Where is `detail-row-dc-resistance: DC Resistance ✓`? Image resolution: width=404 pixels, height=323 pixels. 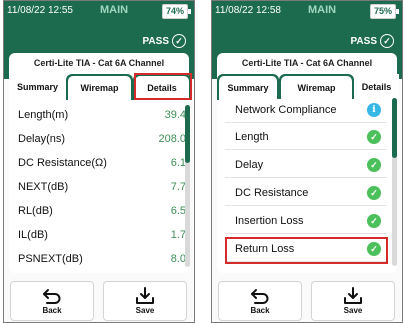 detail-row-dc-resistance: DC Resistance ✓ is located at coordinates (306, 194).